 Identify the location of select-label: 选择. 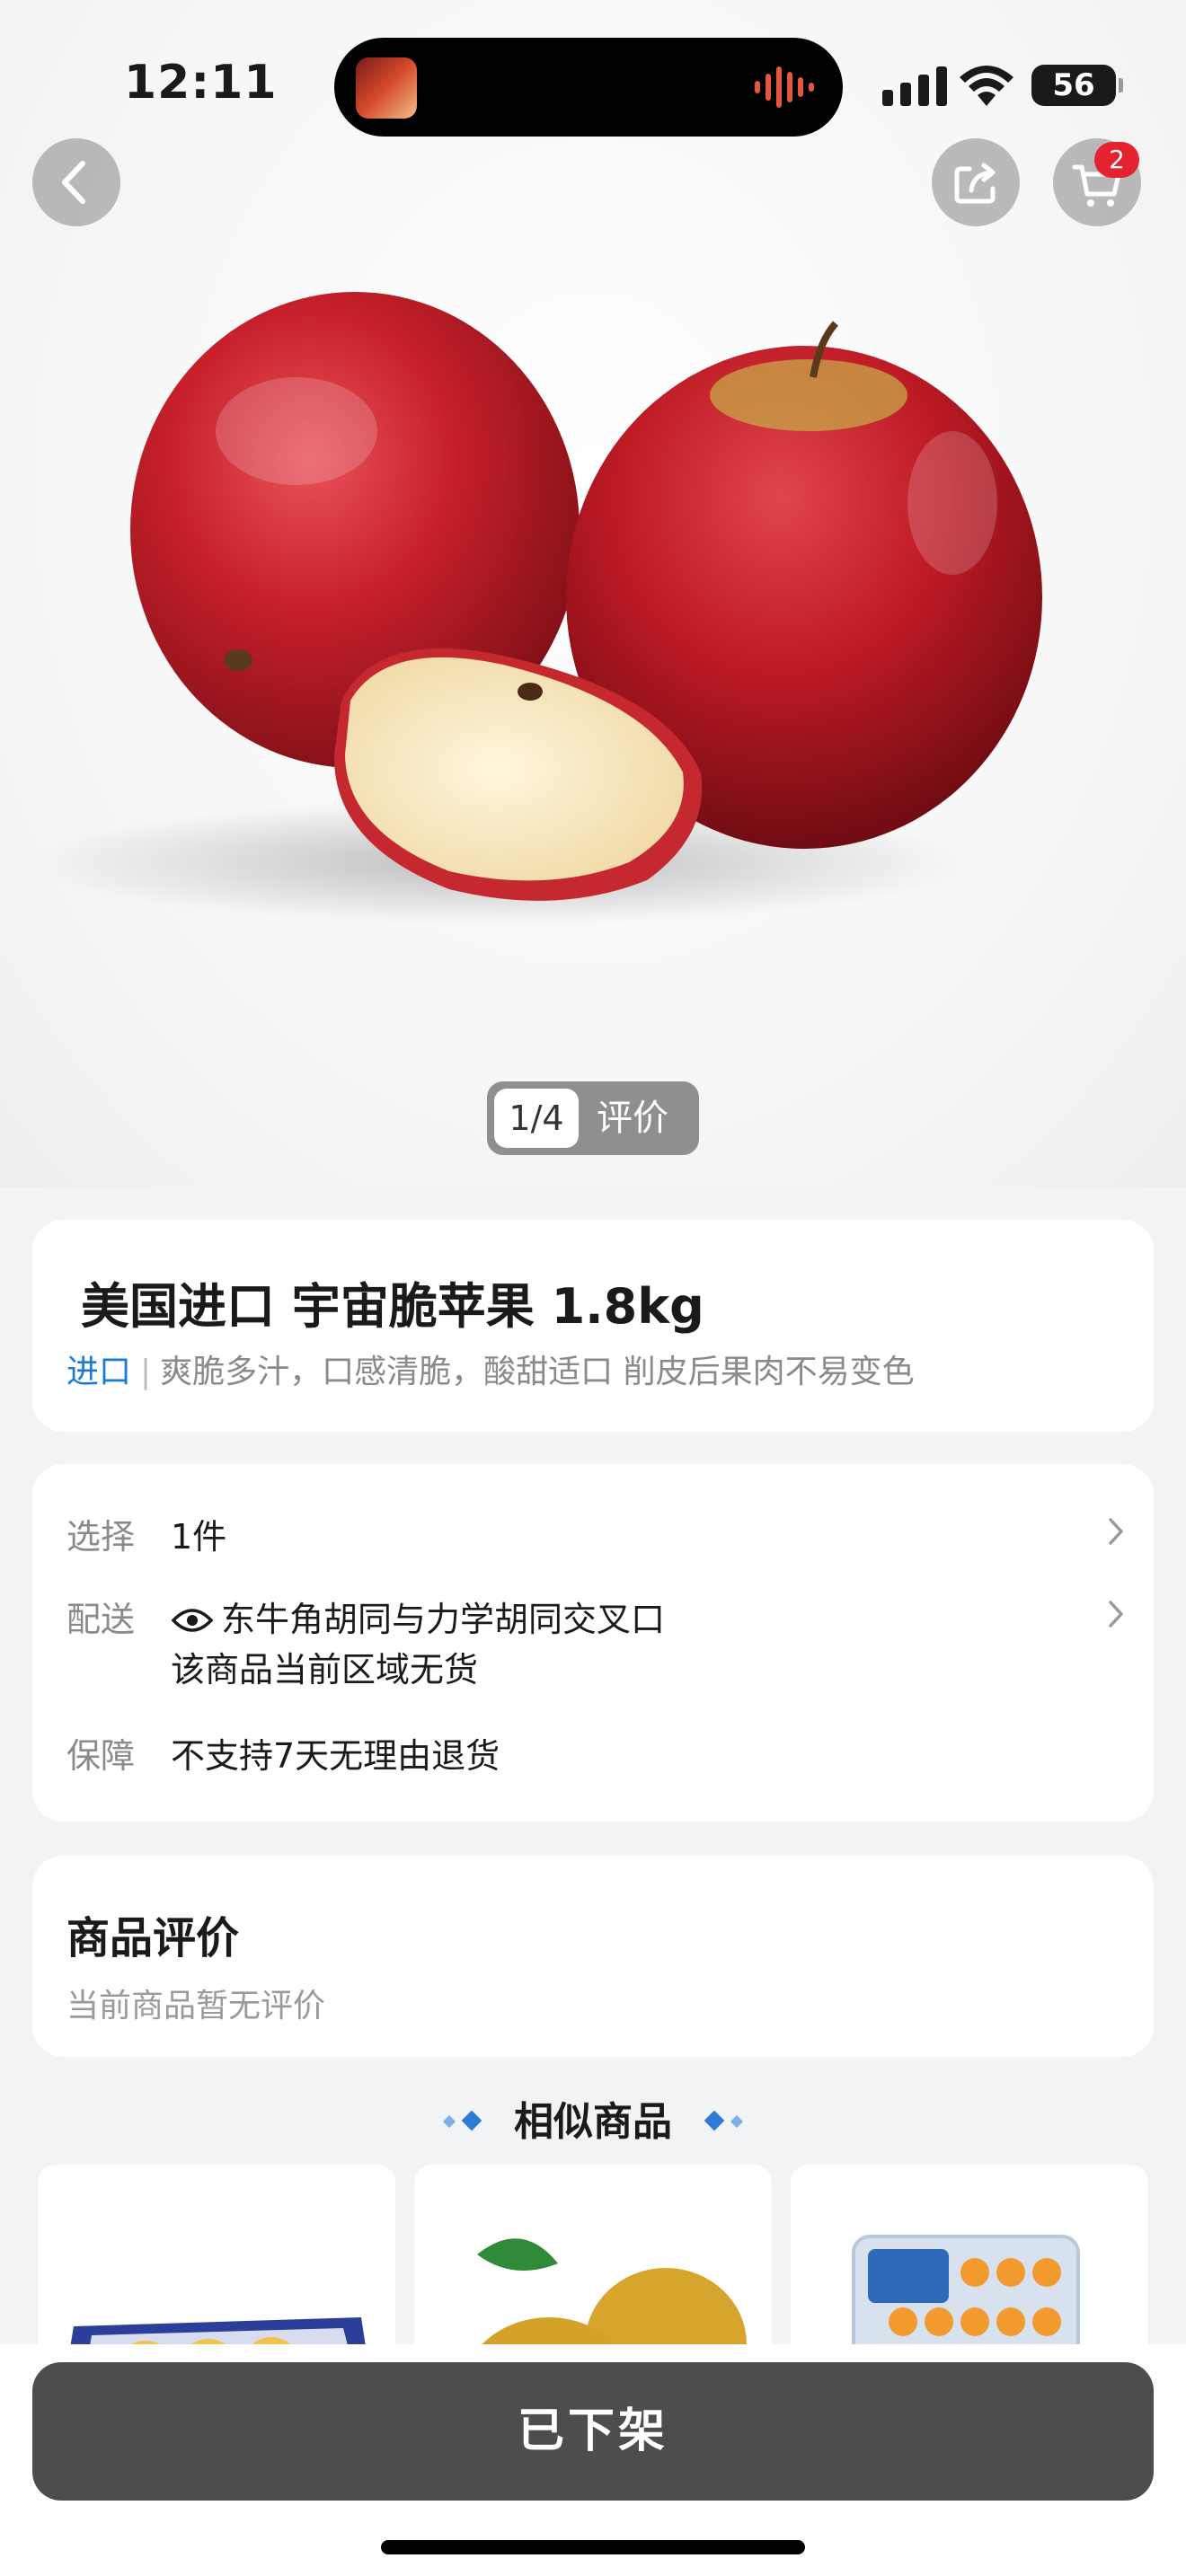
(101, 1537).